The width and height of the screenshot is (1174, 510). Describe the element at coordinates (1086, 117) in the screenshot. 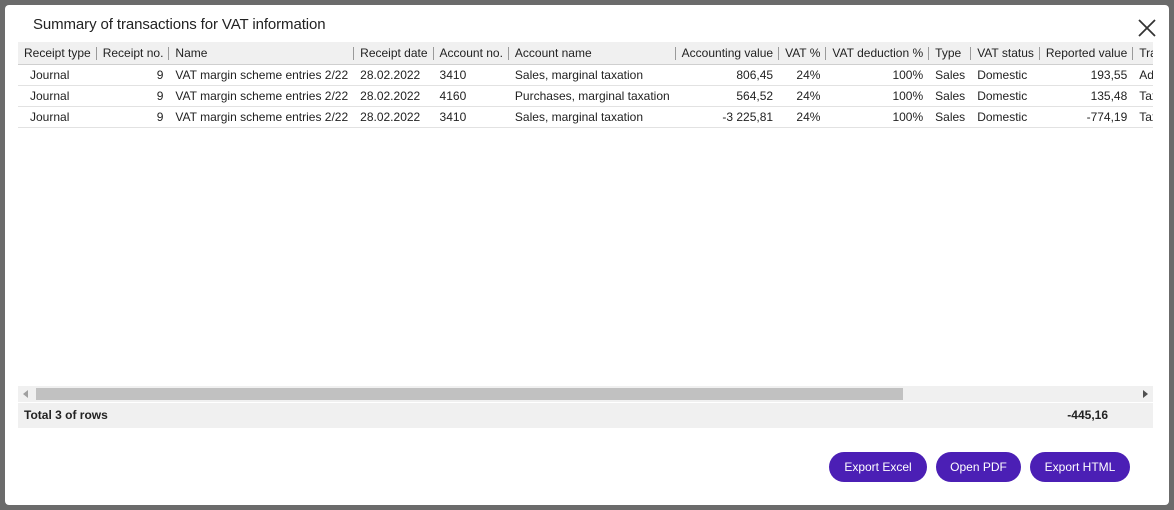

I see `table-cell: -774,19` at that location.